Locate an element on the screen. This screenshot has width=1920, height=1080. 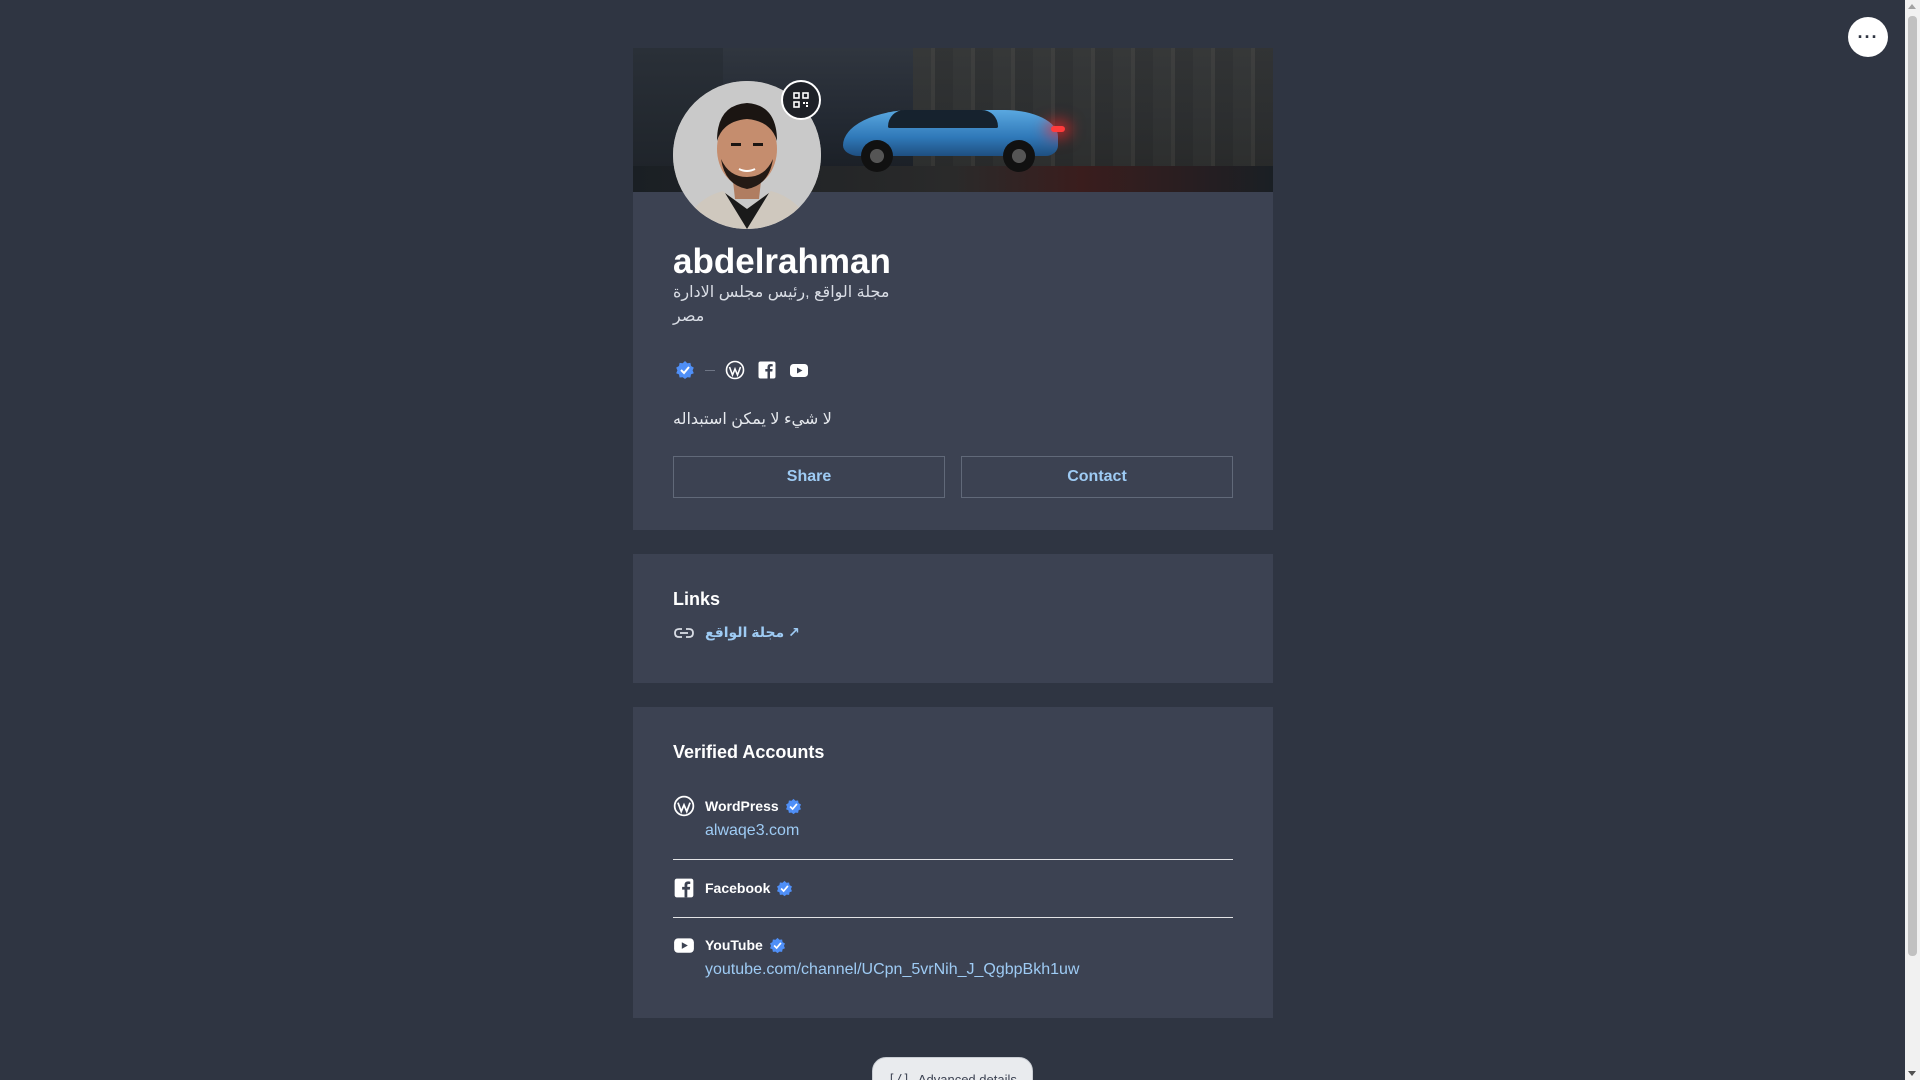
scroll-down-arrow is located at coordinates (1912, 1073).